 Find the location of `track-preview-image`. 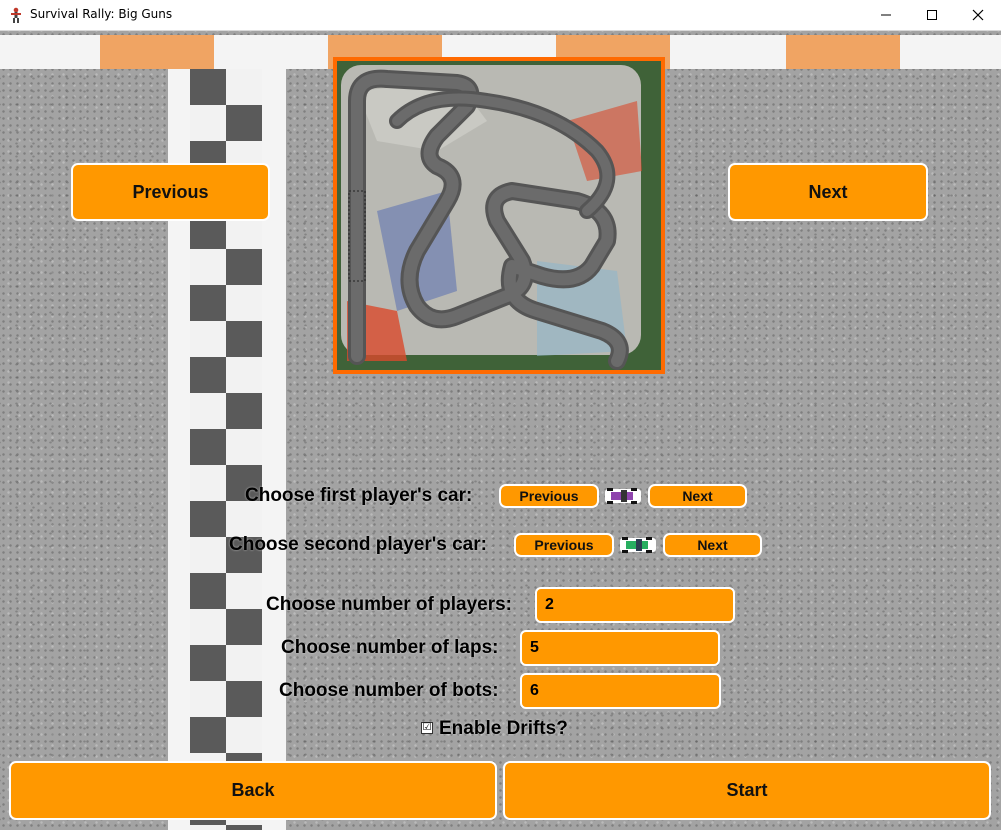

track-preview-image is located at coordinates (499, 215).